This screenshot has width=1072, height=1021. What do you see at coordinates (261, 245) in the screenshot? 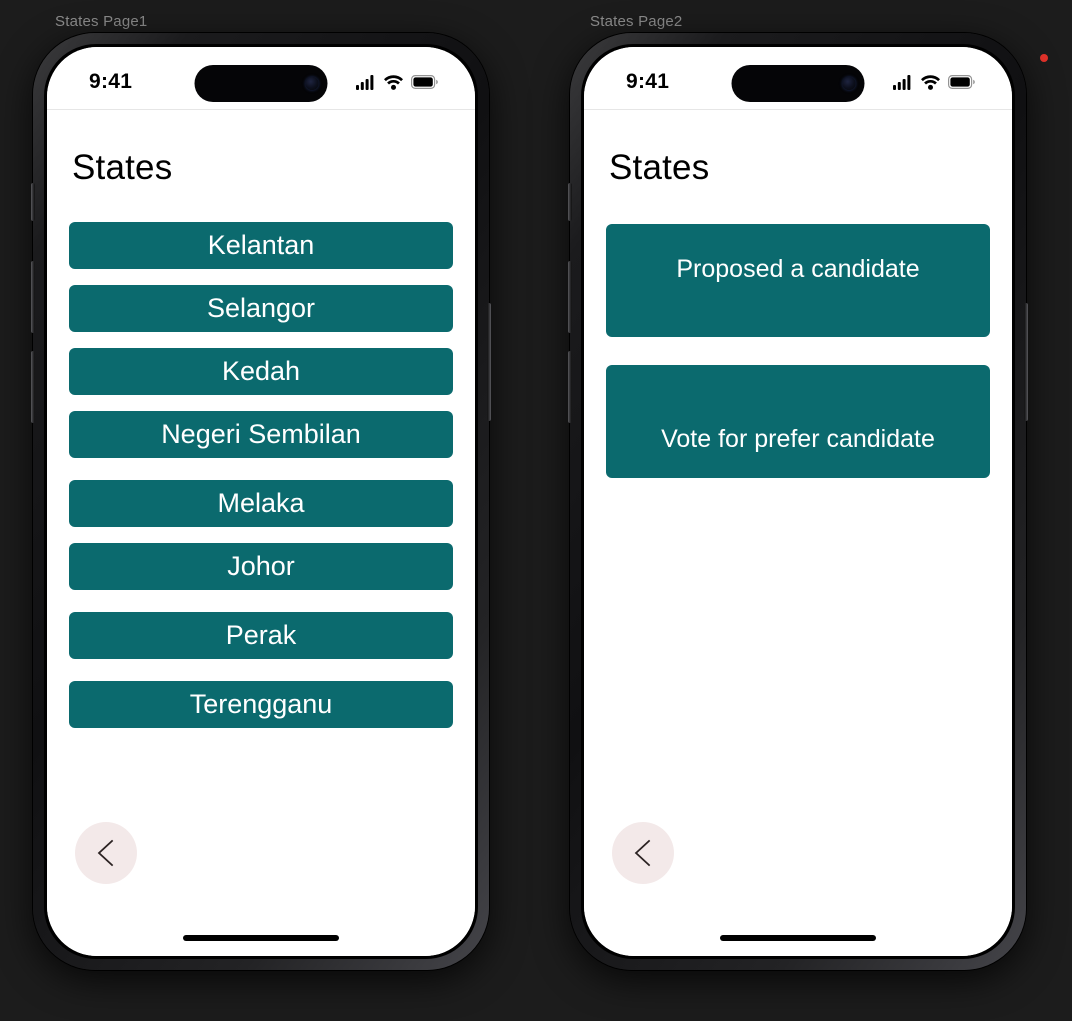
I see `state-button-kelantan: Kelantan` at bounding box center [261, 245].